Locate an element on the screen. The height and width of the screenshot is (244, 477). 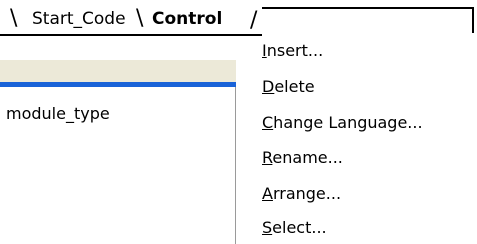
tab-strip: \ Start_Code \ Control / is located at coordinates (238, 18).